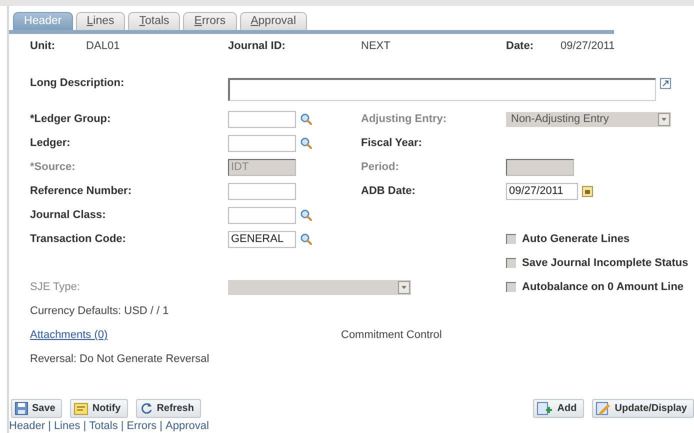 This screenshot has width=694, height=433. What do you see at coordinates (262, 239) in the screenshot?
I see `lookup-field: GENERAL` at bounding box center [262, 239].